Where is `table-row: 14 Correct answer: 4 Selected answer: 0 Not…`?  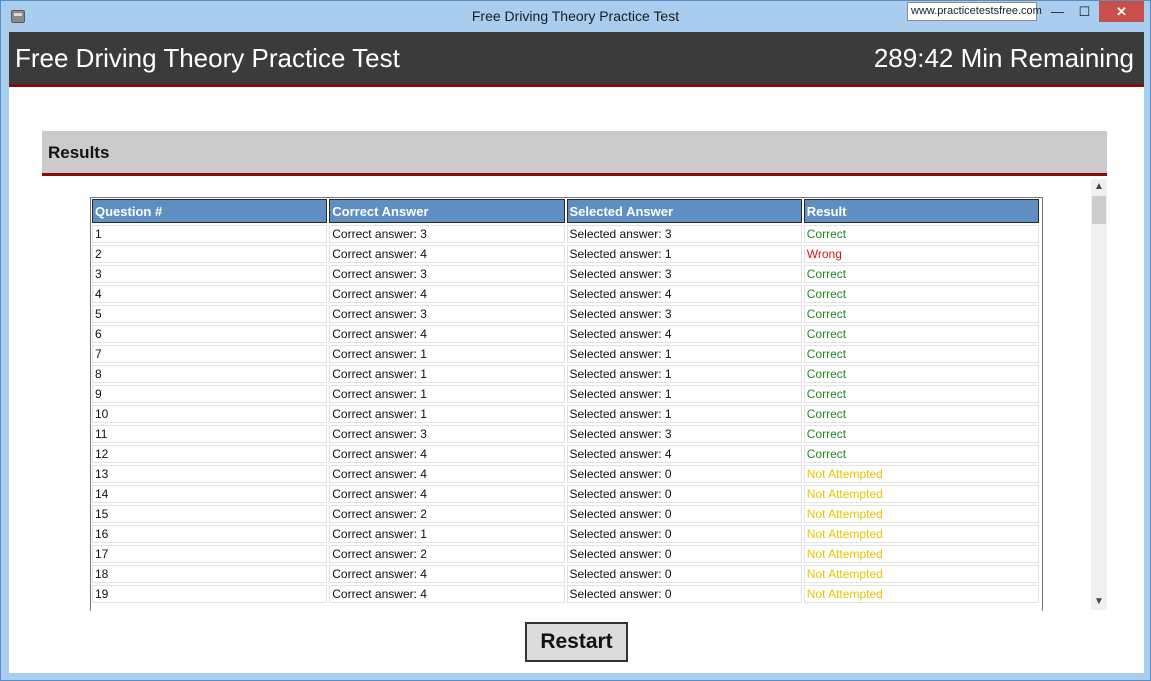 table-row: 14 Correct answer: 4 Selected answer: 0 Not… is located at coordinates (565, 494).